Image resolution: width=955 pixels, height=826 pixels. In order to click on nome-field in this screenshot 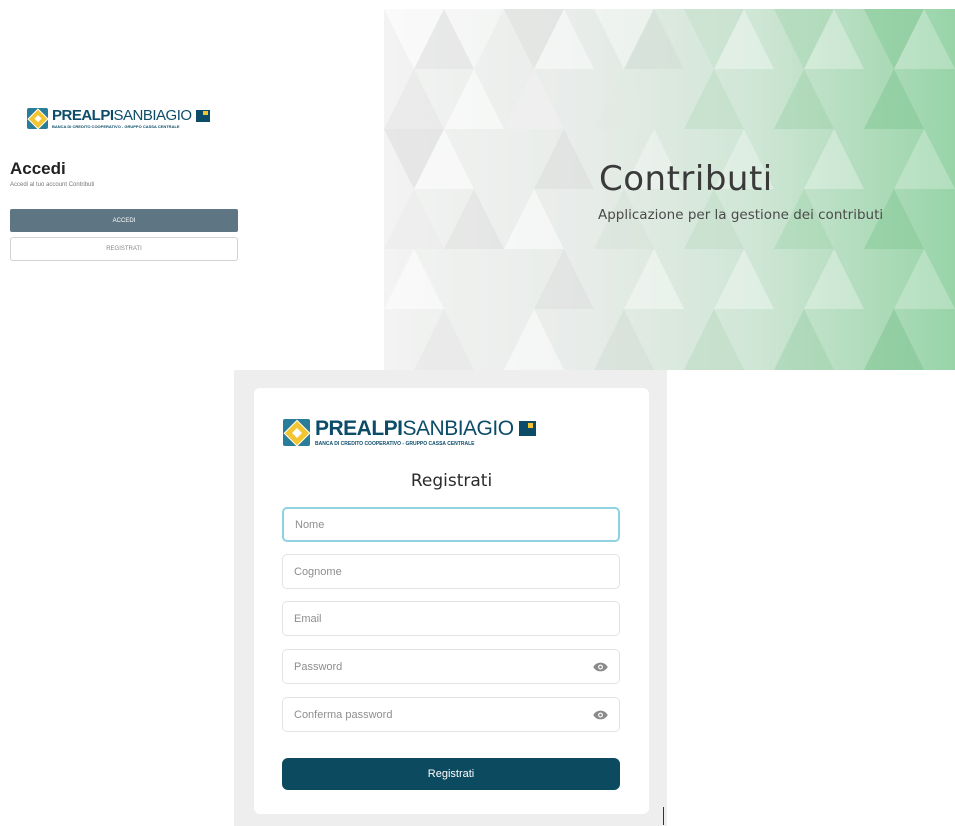, I will do `click(451, 524)`.